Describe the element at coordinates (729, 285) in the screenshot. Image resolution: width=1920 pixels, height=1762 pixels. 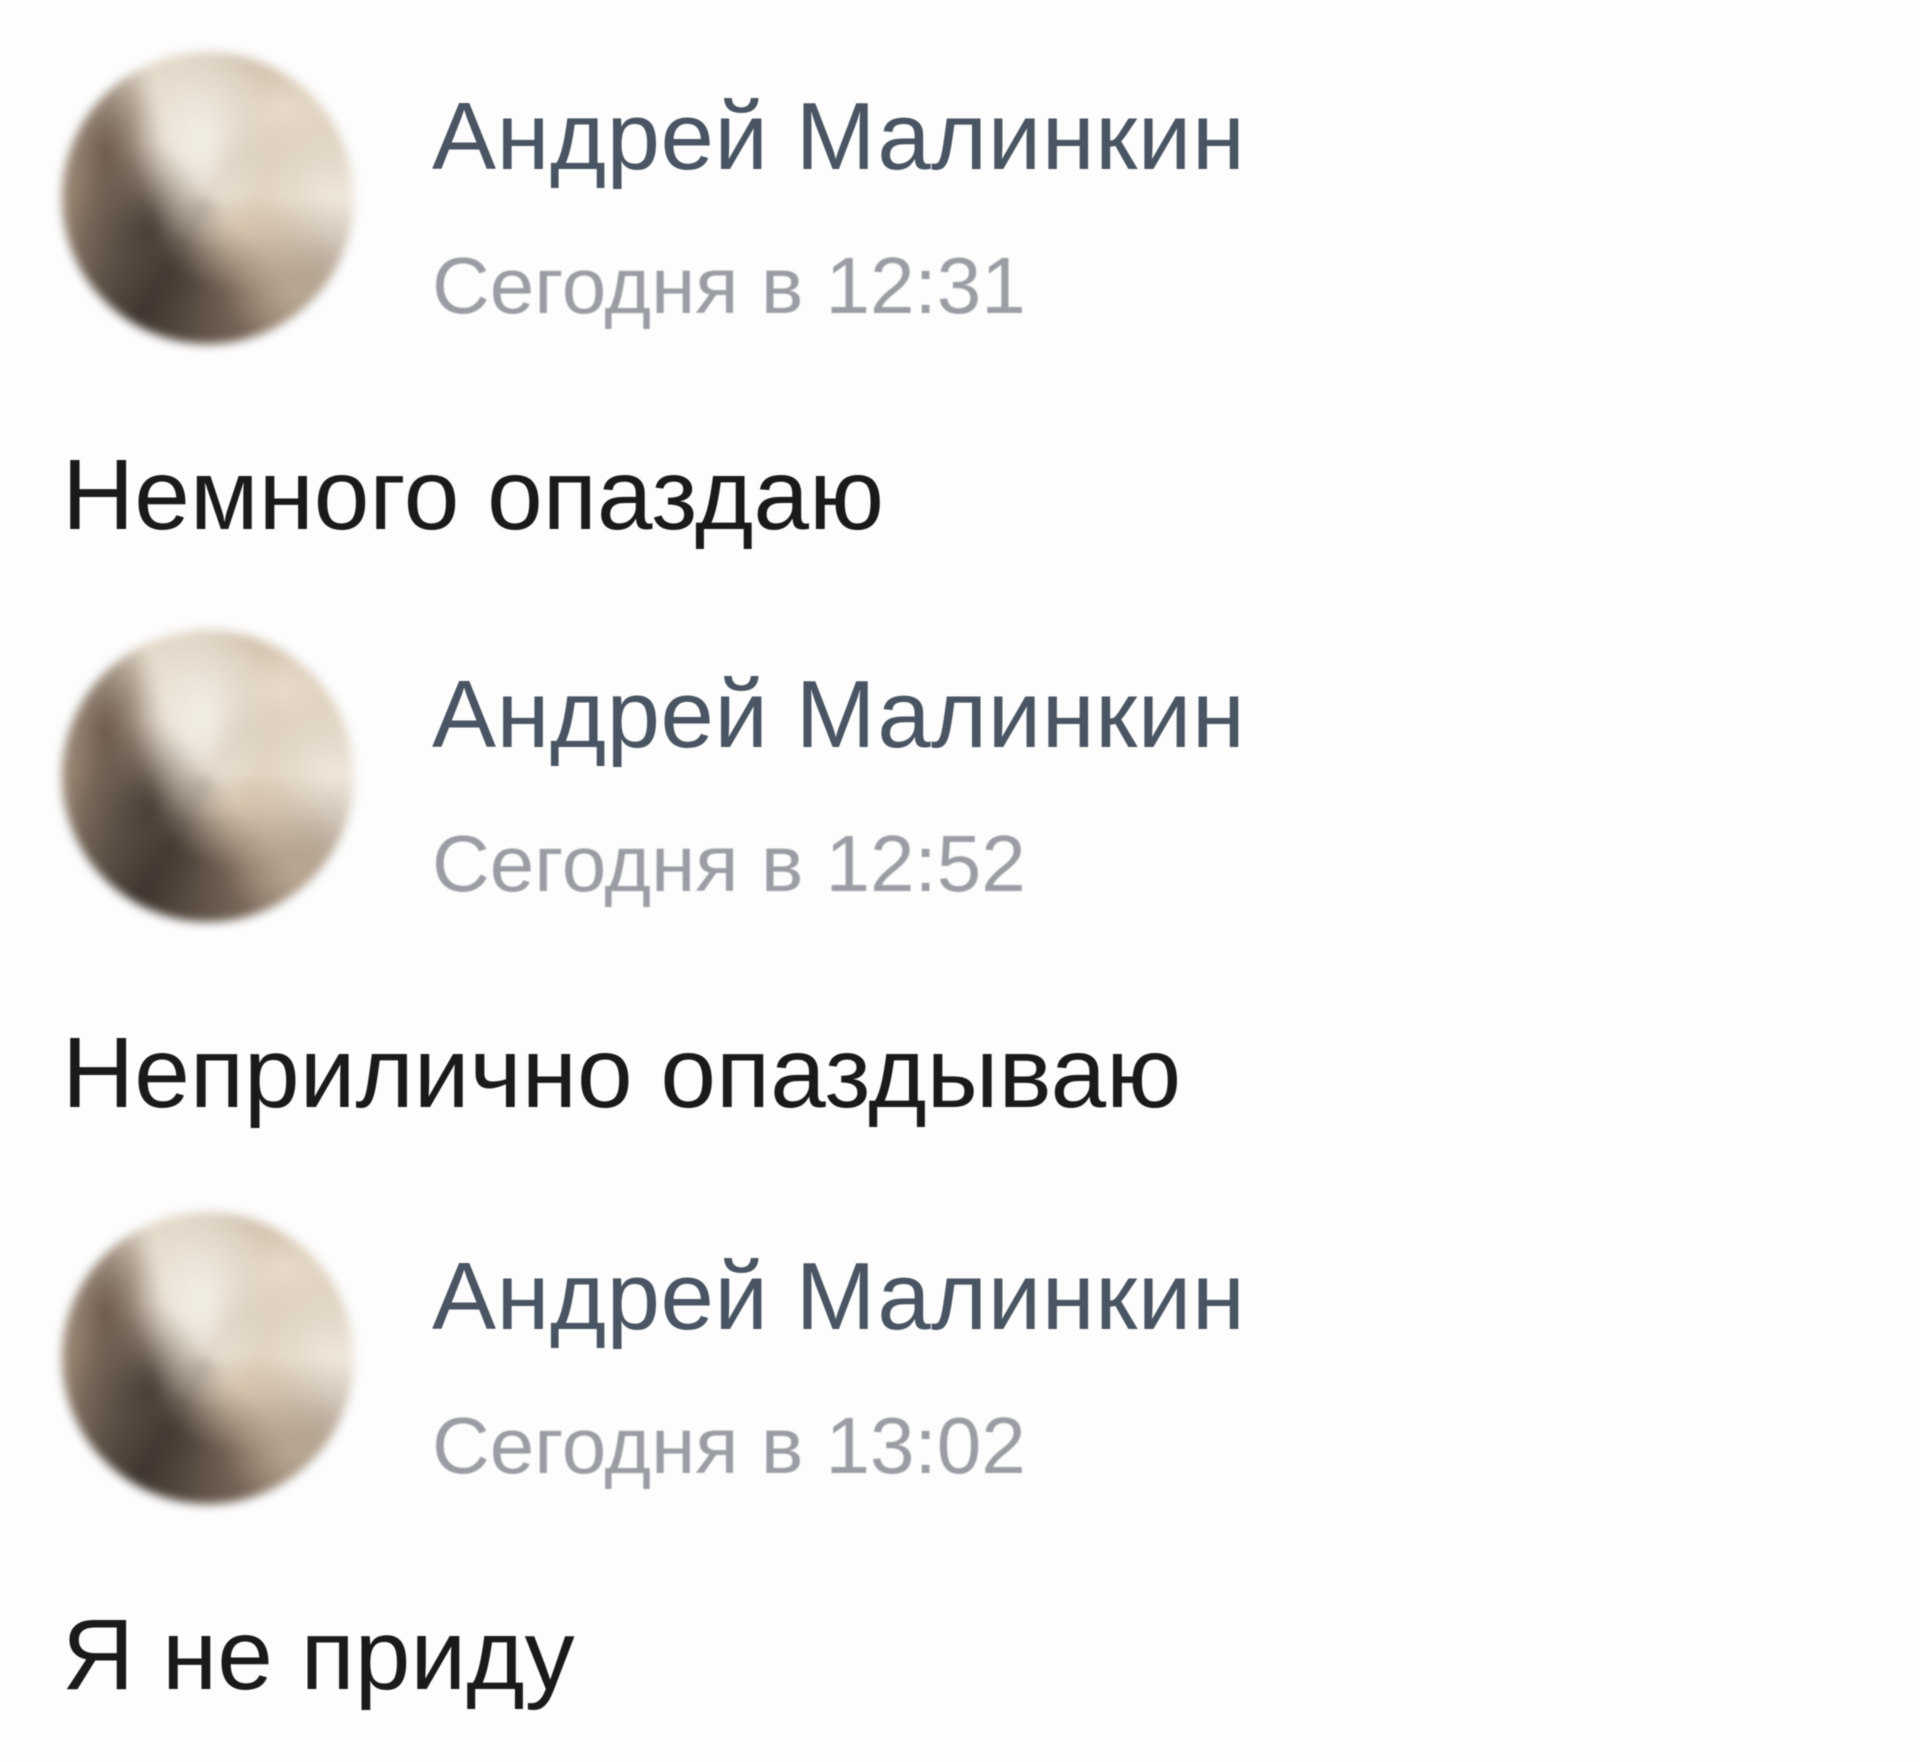
I see `message-timestamp: Сегодня в 12:31` at that location.